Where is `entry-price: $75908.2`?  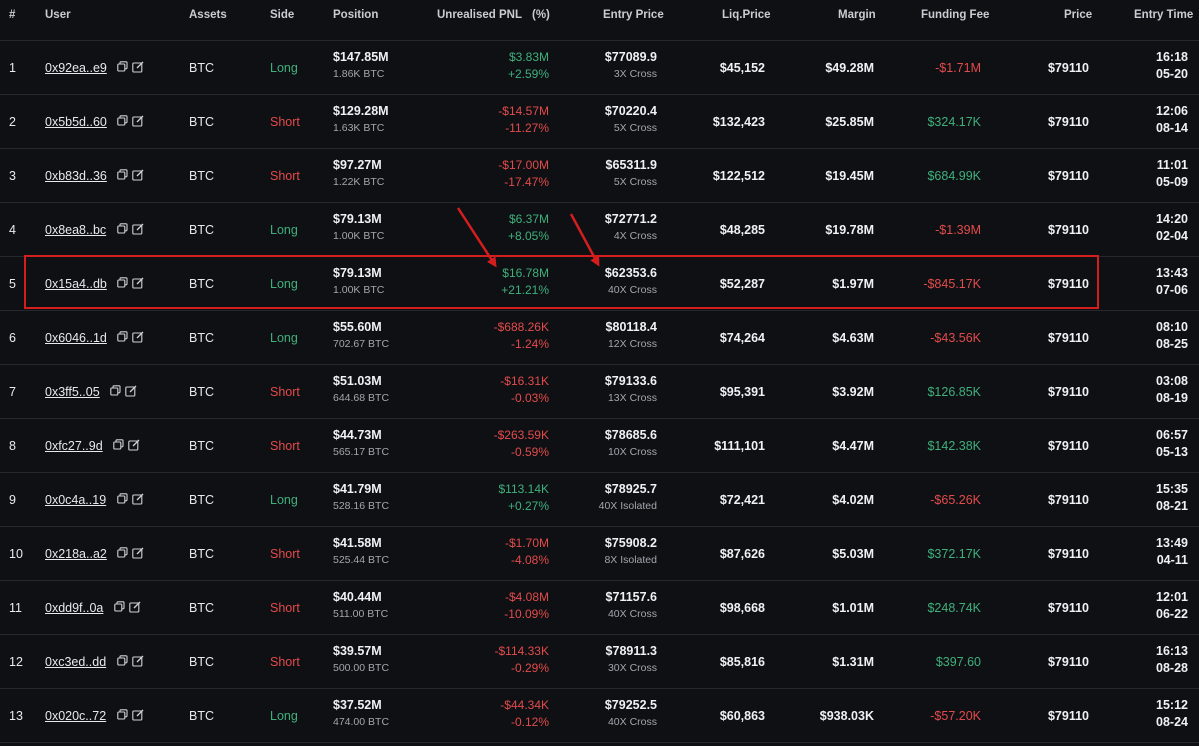
entry-price: $75908.2 is located at coordinates (630, 543).